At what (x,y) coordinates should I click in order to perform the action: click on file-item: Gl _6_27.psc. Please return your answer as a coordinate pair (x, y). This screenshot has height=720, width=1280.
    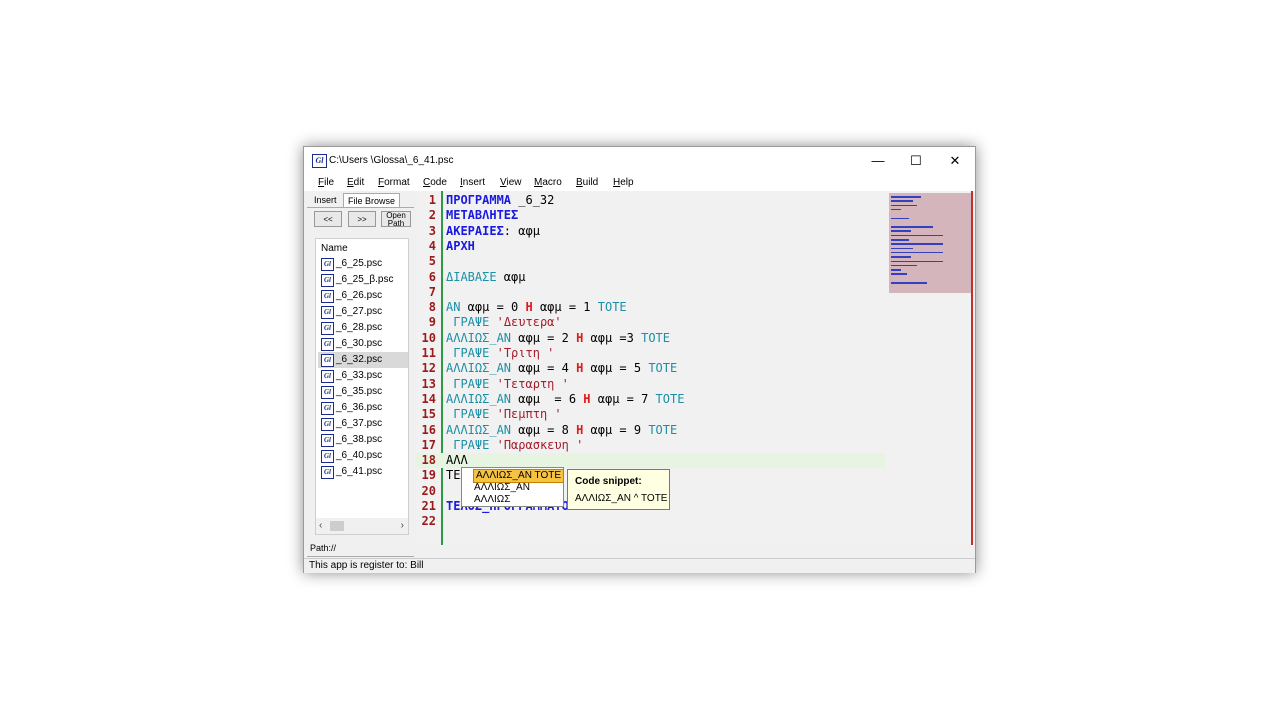
    Looking at the image, I should click on (363, 312).